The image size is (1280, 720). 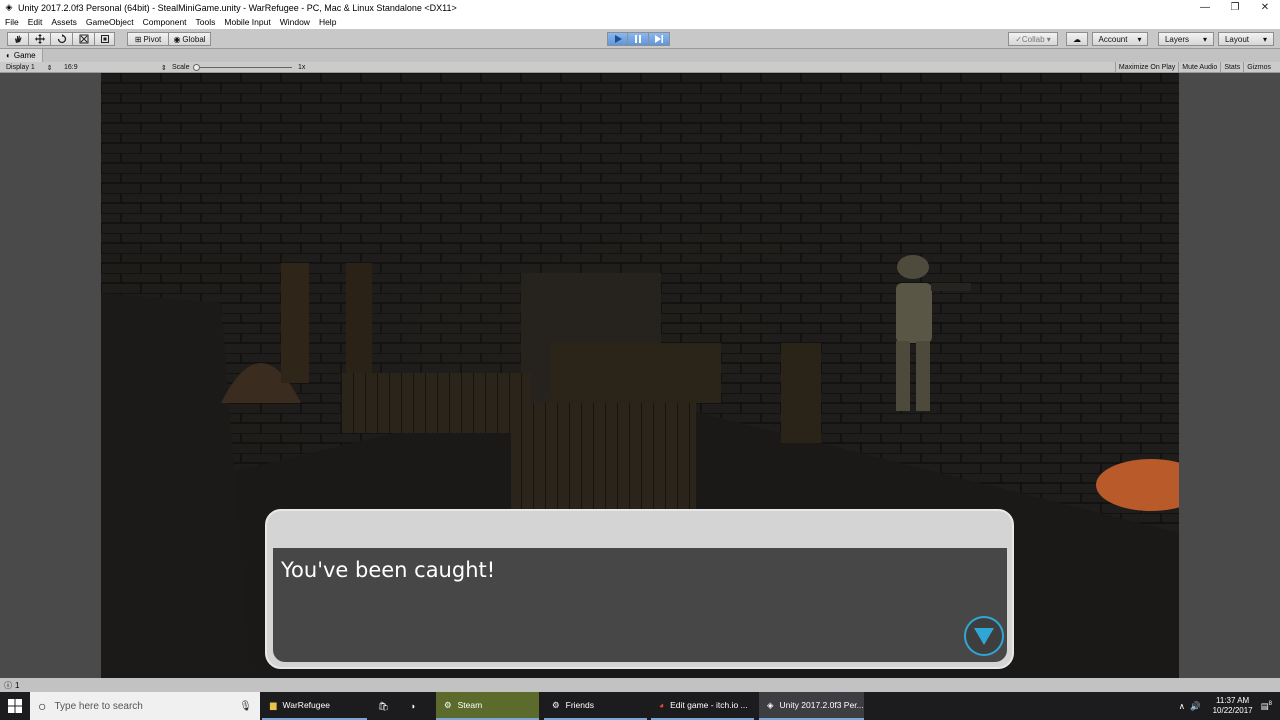 I want to click on step-button, so click(x=659, y=39).